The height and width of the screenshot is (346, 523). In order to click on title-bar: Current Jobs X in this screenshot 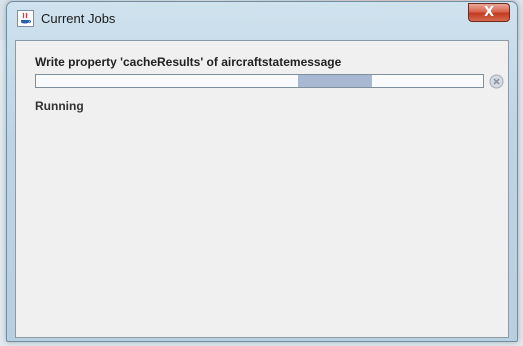, I will do `click(262, 18)`.